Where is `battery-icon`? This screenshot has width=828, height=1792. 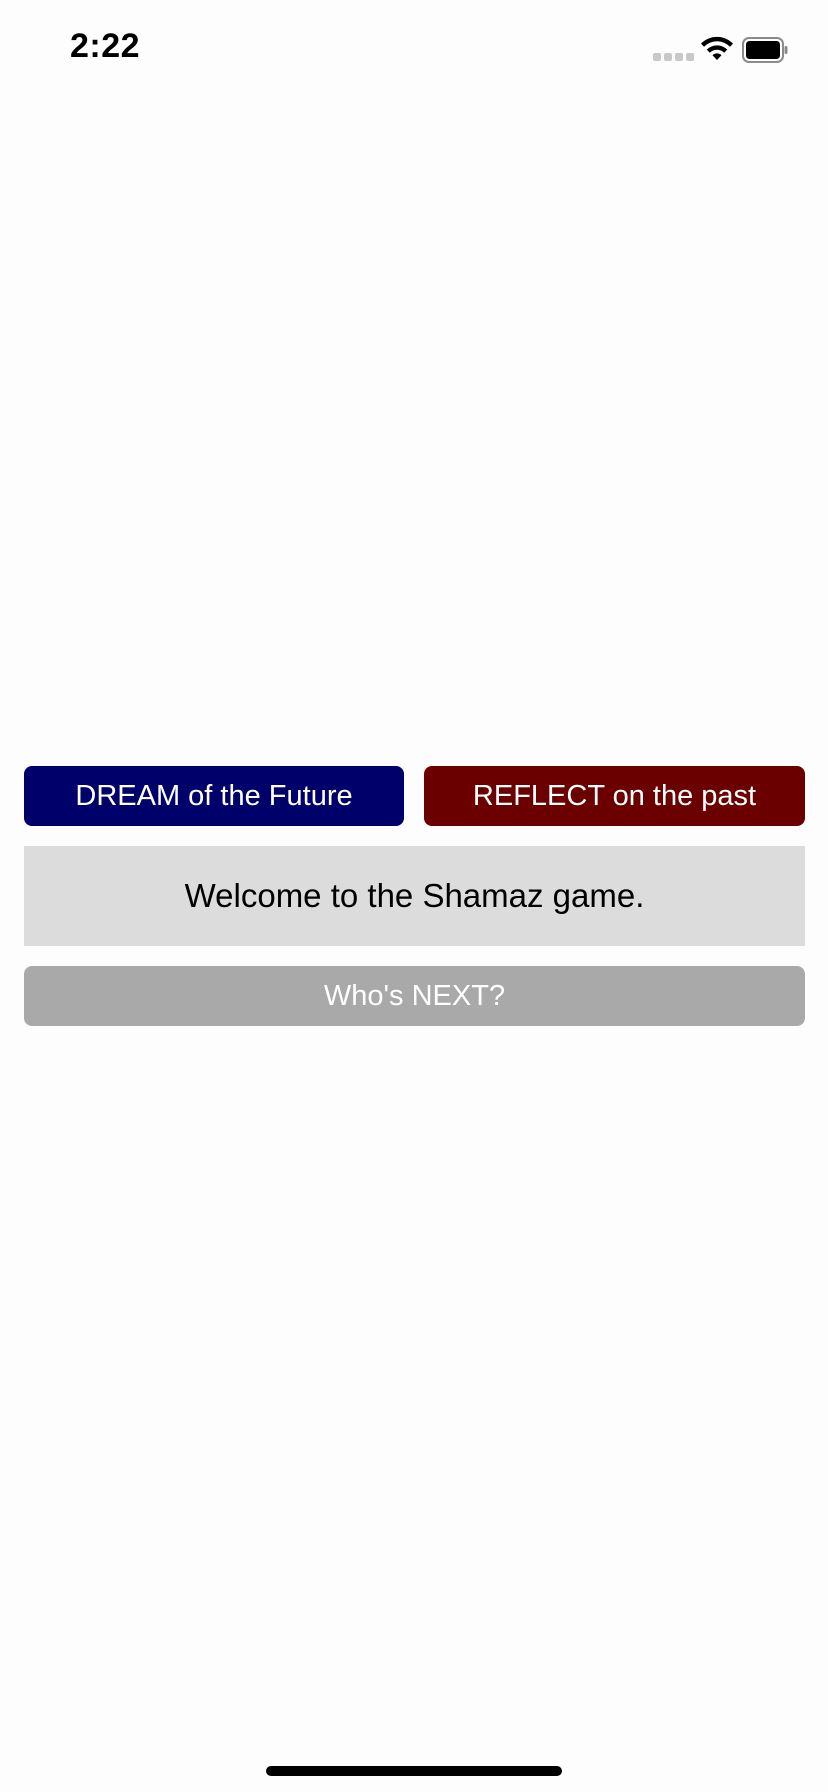
battery-icon is located at coordinates (765, 50).